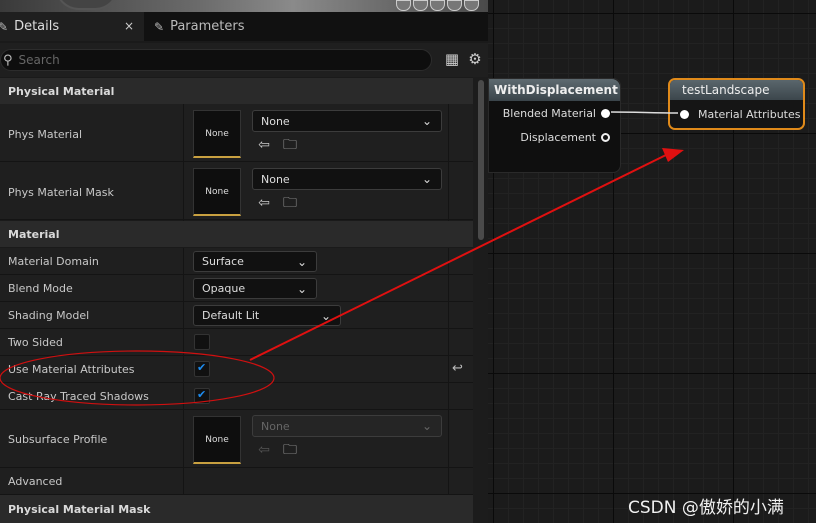 The image size is (816, 523). I want to click on section-title: Physical Material Mask, so click(79, 509).